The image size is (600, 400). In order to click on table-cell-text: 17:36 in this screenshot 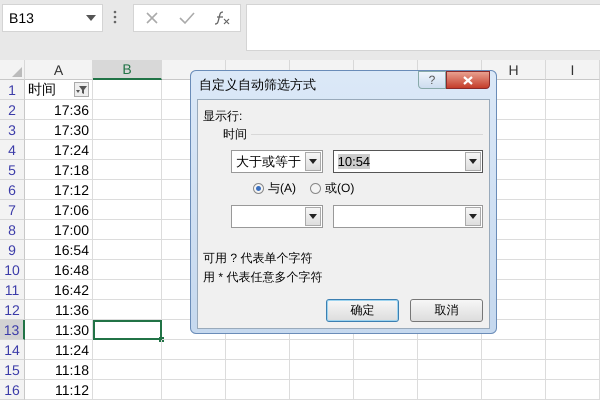, I will do `click(70, 110)`.